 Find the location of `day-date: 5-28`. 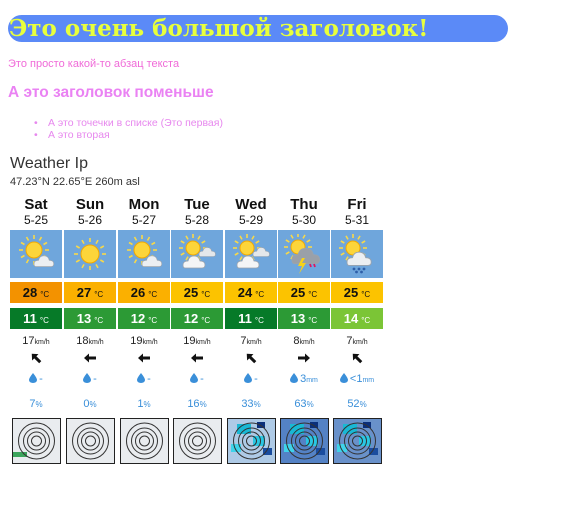

day-date: 5-28 is located at coordinates (197, 220).